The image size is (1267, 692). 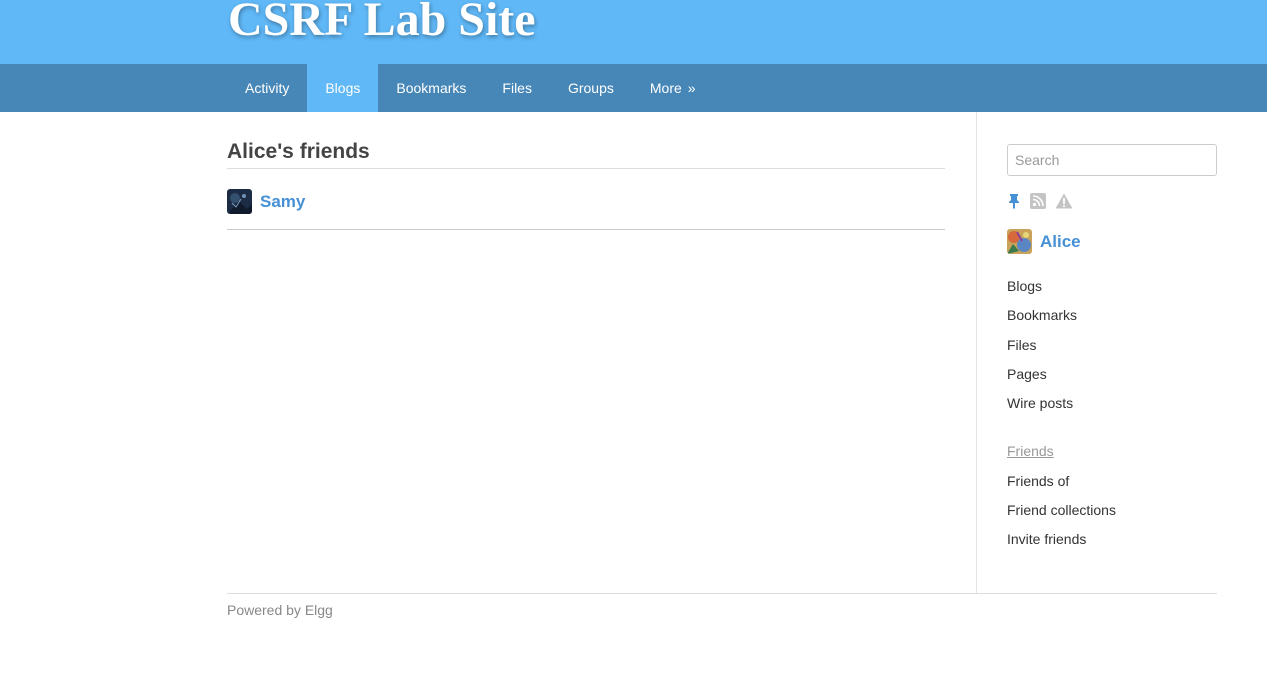 What do you see at coordinates (1038, 201) in the screenshot?
I see `rss-icon` at bounding box center [1038, 201].